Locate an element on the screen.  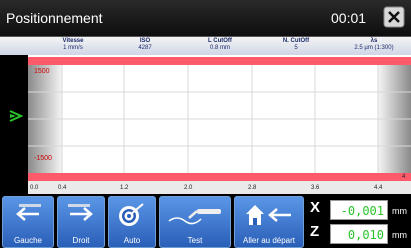
move-left-button: Gauche is located at coordinates (28, 222).